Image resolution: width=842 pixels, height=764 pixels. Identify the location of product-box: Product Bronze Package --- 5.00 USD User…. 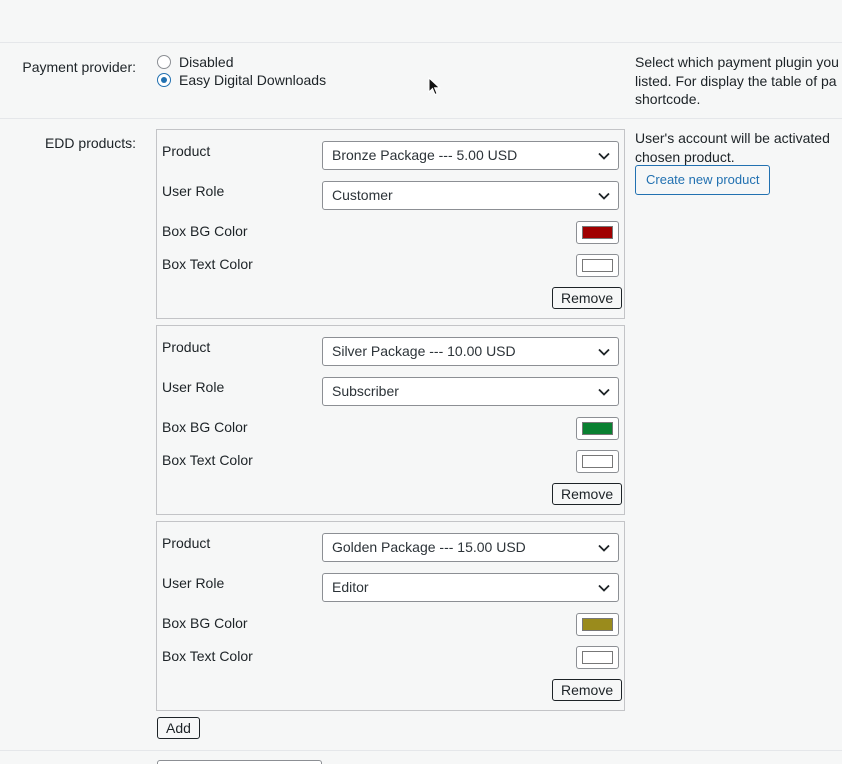
(390, 224).